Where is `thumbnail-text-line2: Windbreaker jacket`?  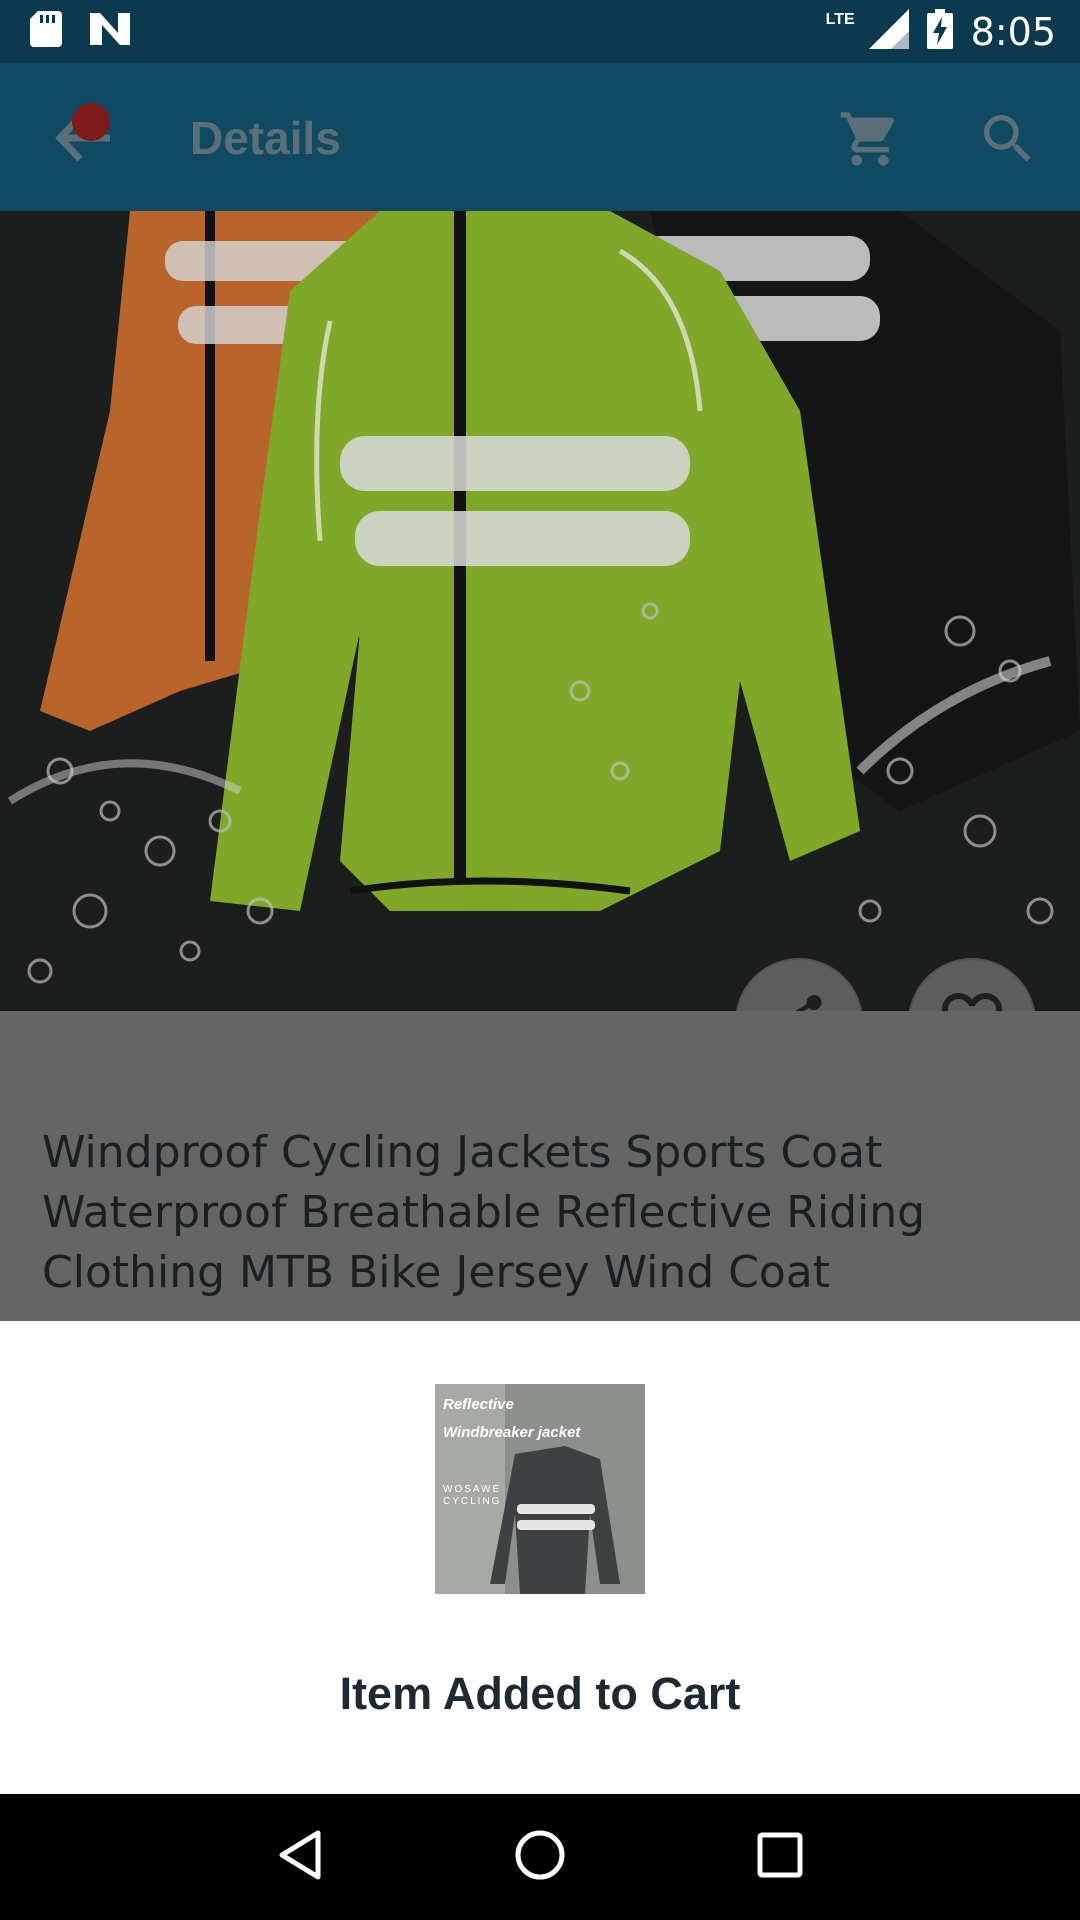
thumbnail-text-line2: Windbreaker jacket is located at coordinates (512, 1432).